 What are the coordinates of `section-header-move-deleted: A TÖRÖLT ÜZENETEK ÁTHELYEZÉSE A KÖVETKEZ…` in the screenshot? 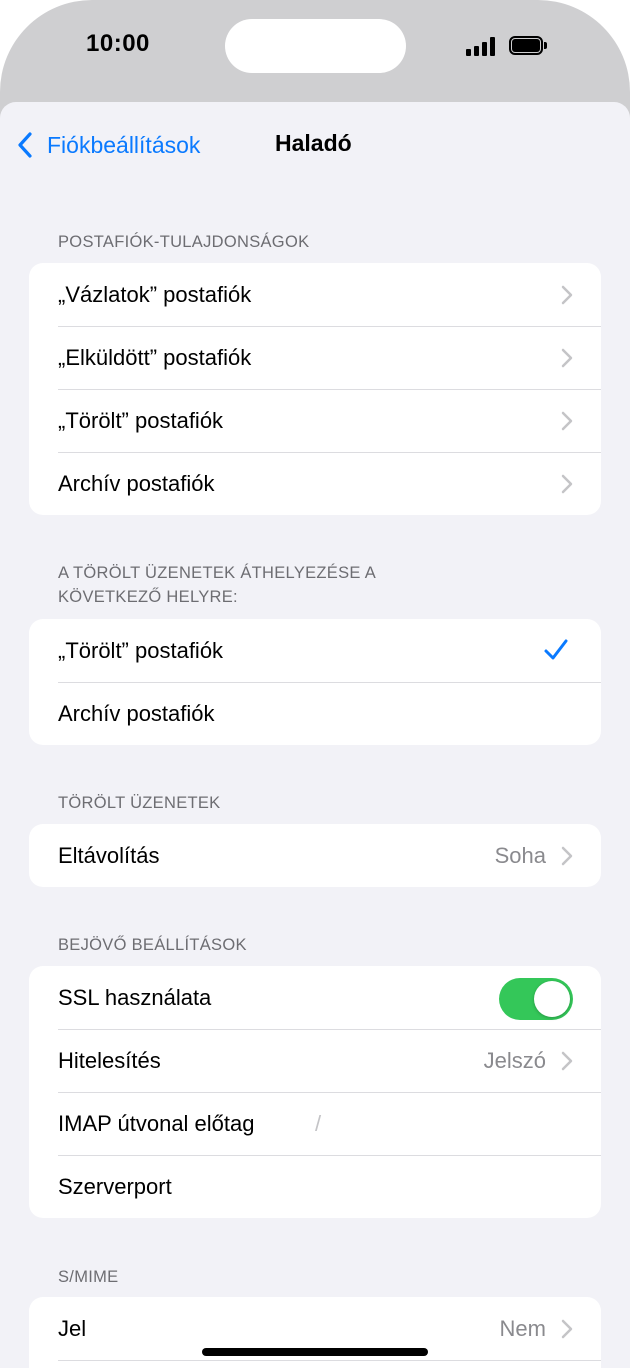 It's located at (217, 585).